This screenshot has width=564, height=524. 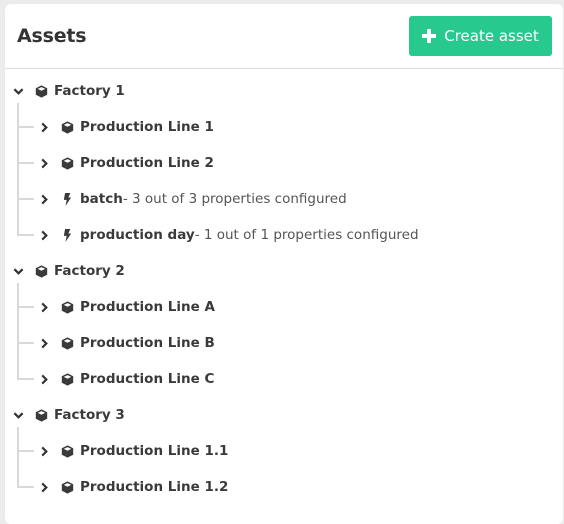 What do you see at coordinates (101, 199) in the screenshot?
I see `node-name: batch` at bounding box center [101, 199].